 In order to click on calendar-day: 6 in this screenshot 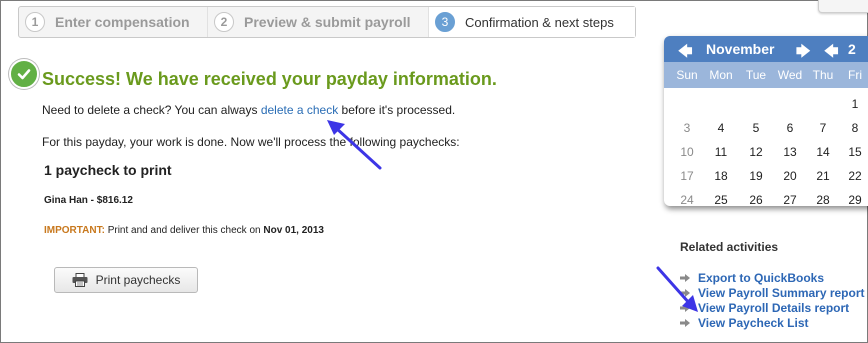, I will do `click(790, 128)`.